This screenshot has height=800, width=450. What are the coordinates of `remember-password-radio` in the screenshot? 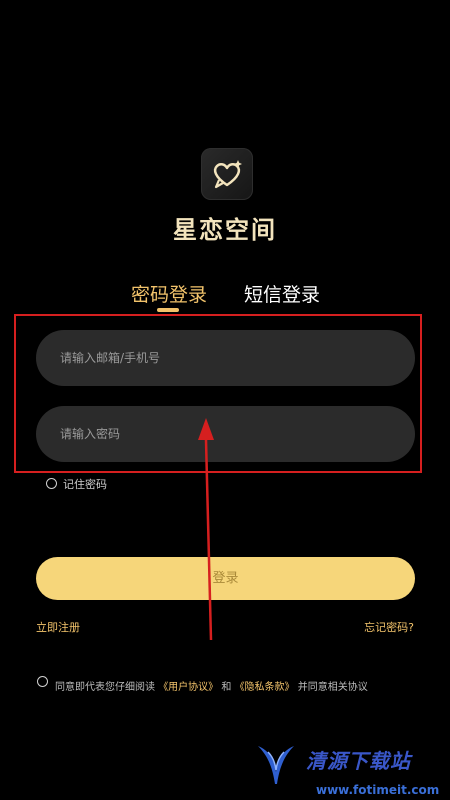 It's located at (51, 483).